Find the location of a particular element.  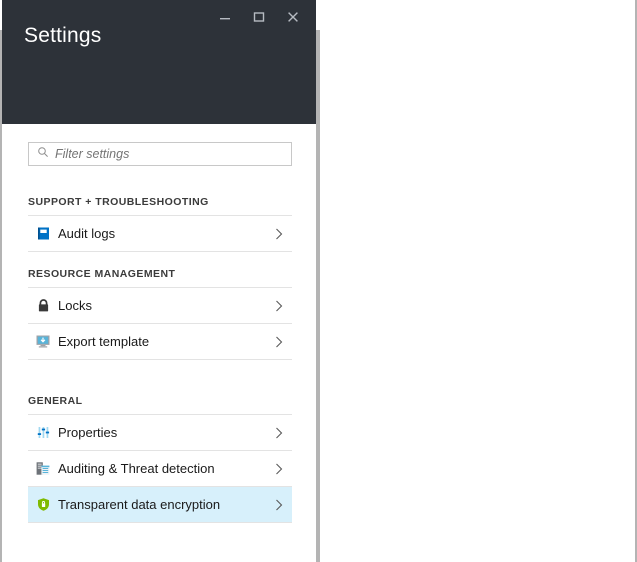

settings-window-buttons is located at coordinates (259, 17).